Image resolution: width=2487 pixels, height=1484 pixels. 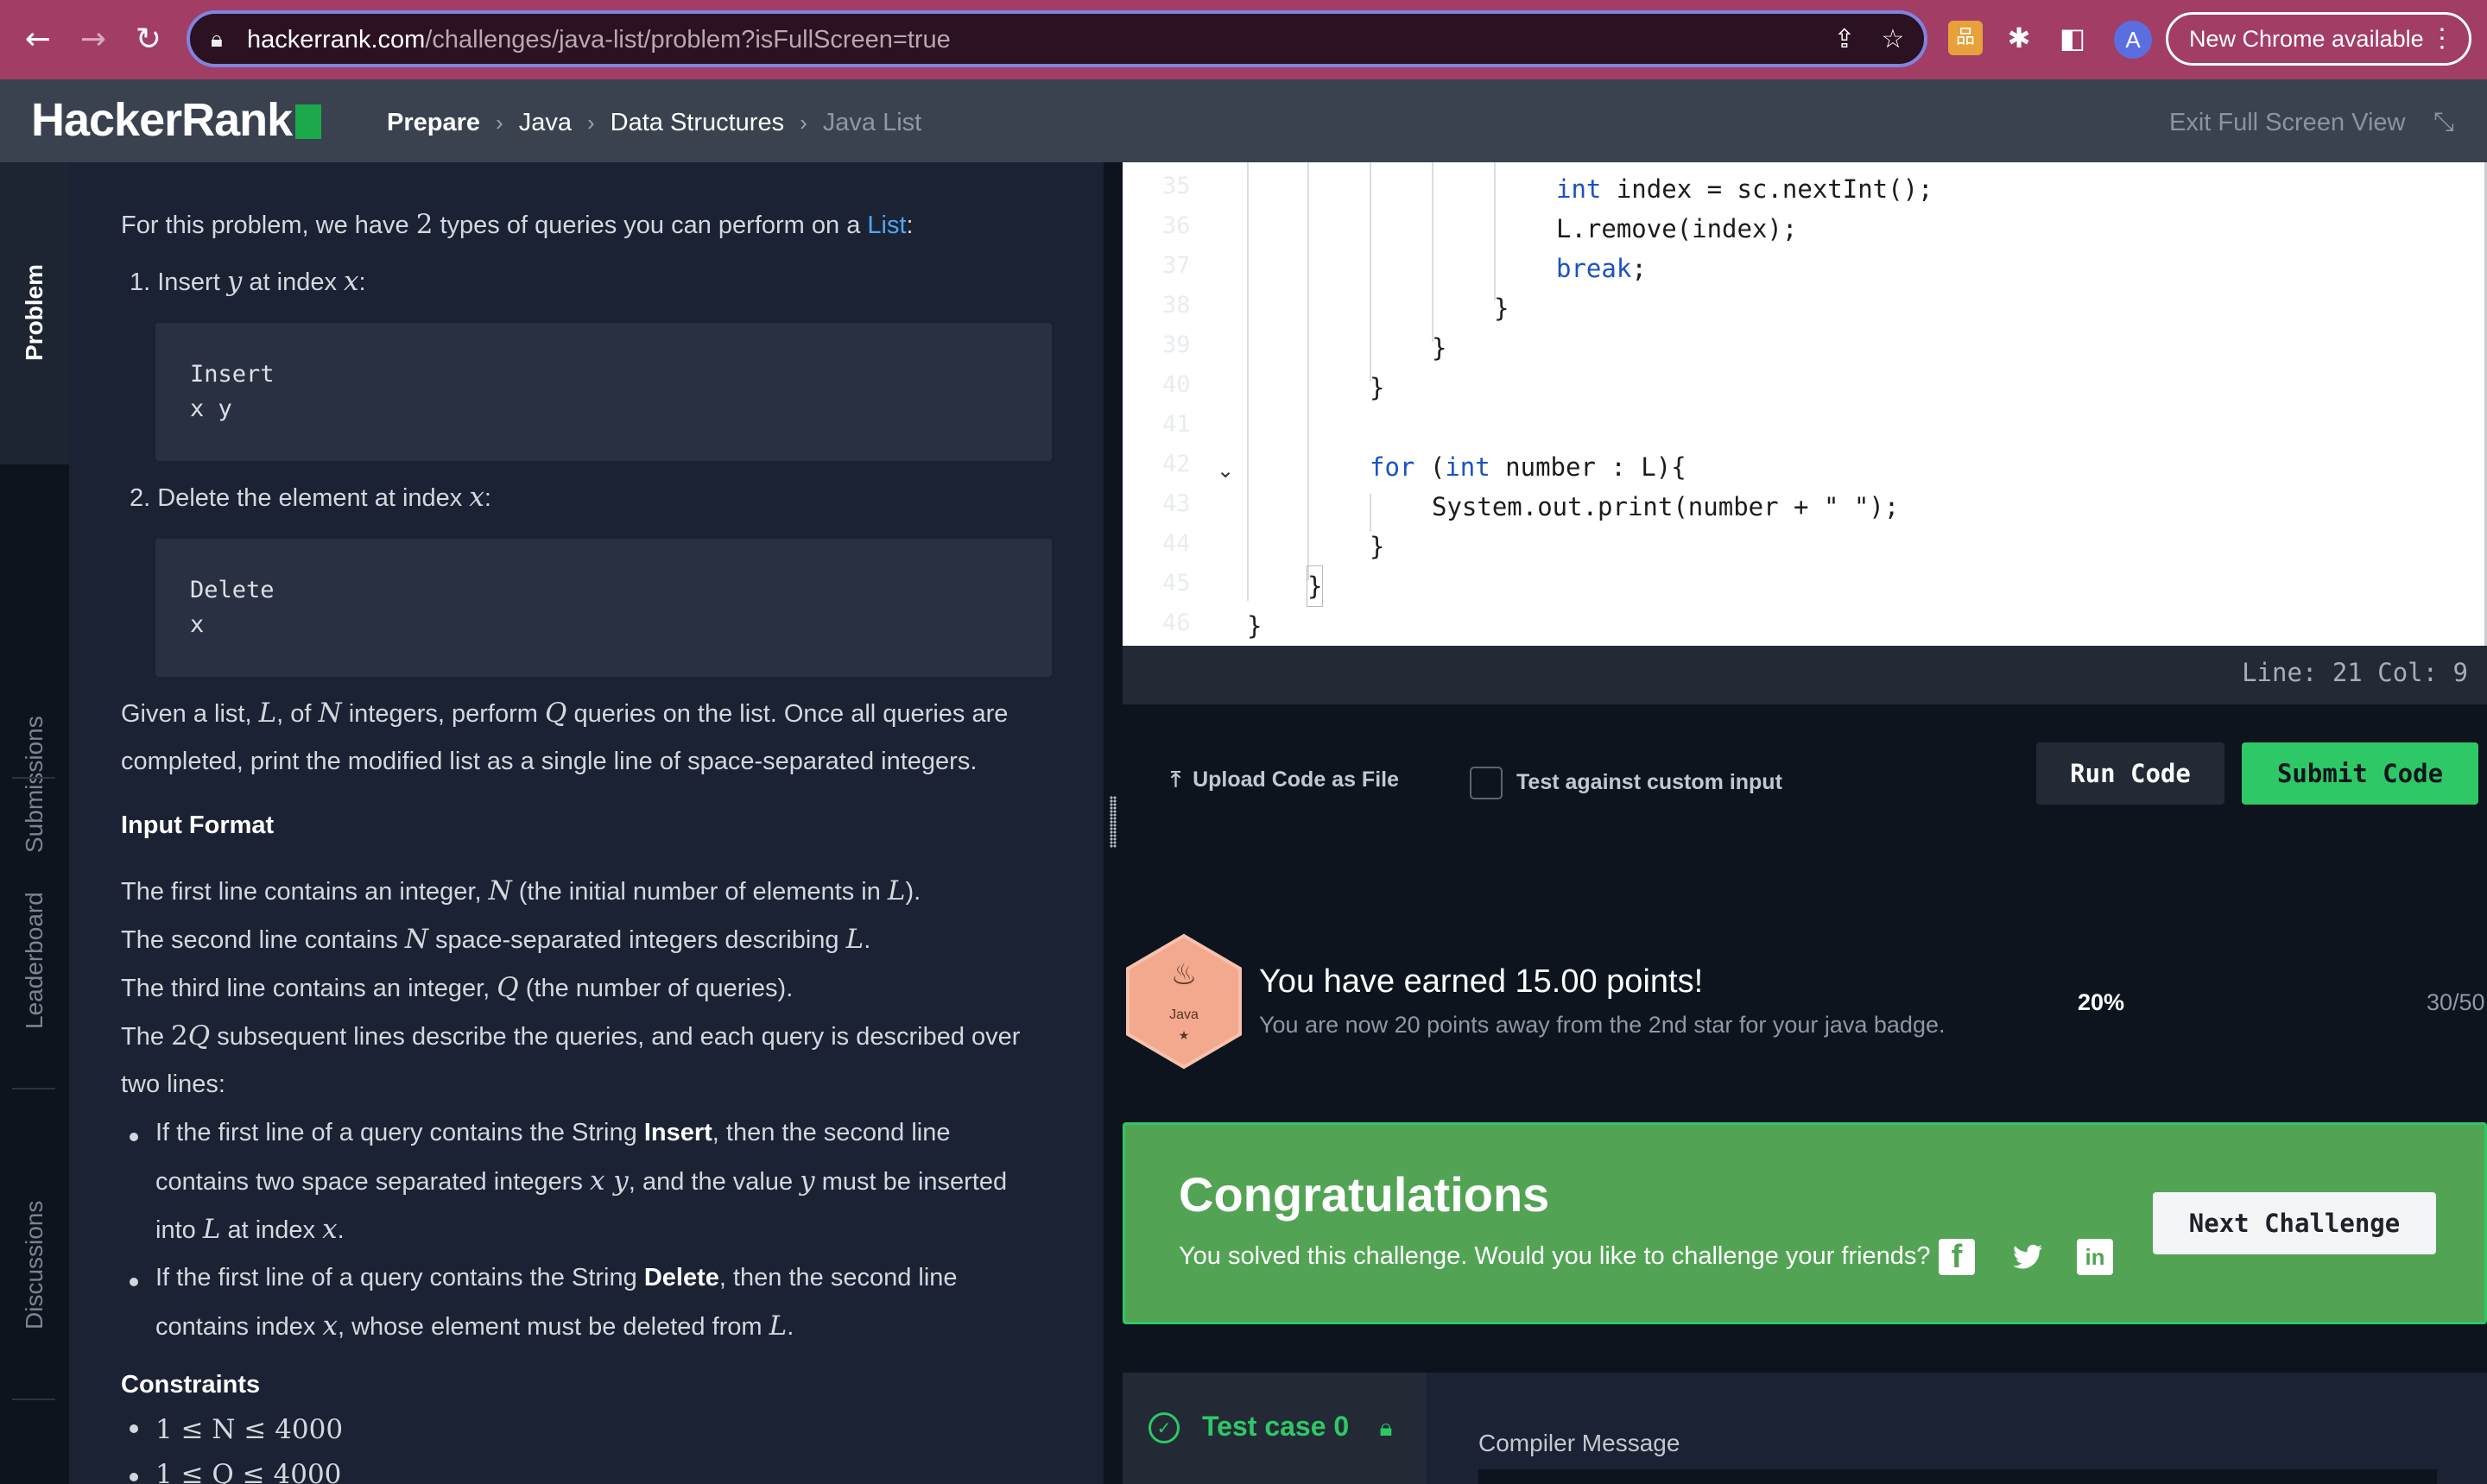 What do you see at coordinates (1482, 981) in the screenshot?
I see `points-earned-title: You have earned 15.00 points!` at bounding box center [1482, 981].